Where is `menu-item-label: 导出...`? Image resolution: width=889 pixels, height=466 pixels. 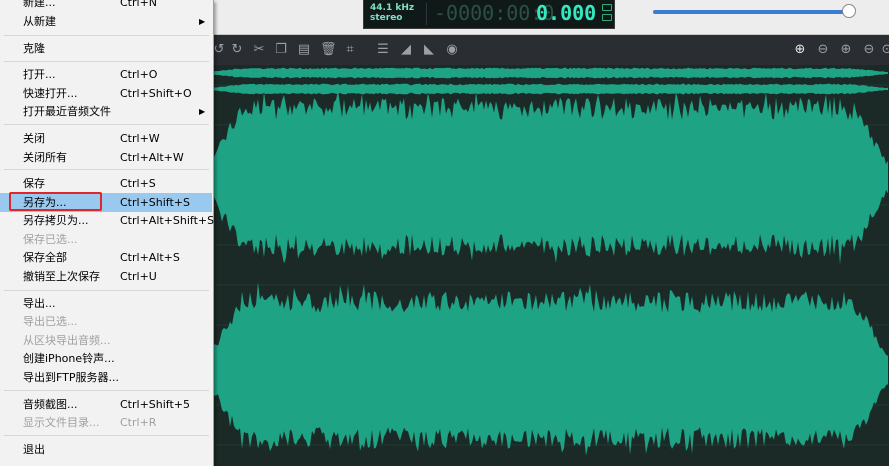
menu-item-label: 导出... is located at coordinates (39, 303).